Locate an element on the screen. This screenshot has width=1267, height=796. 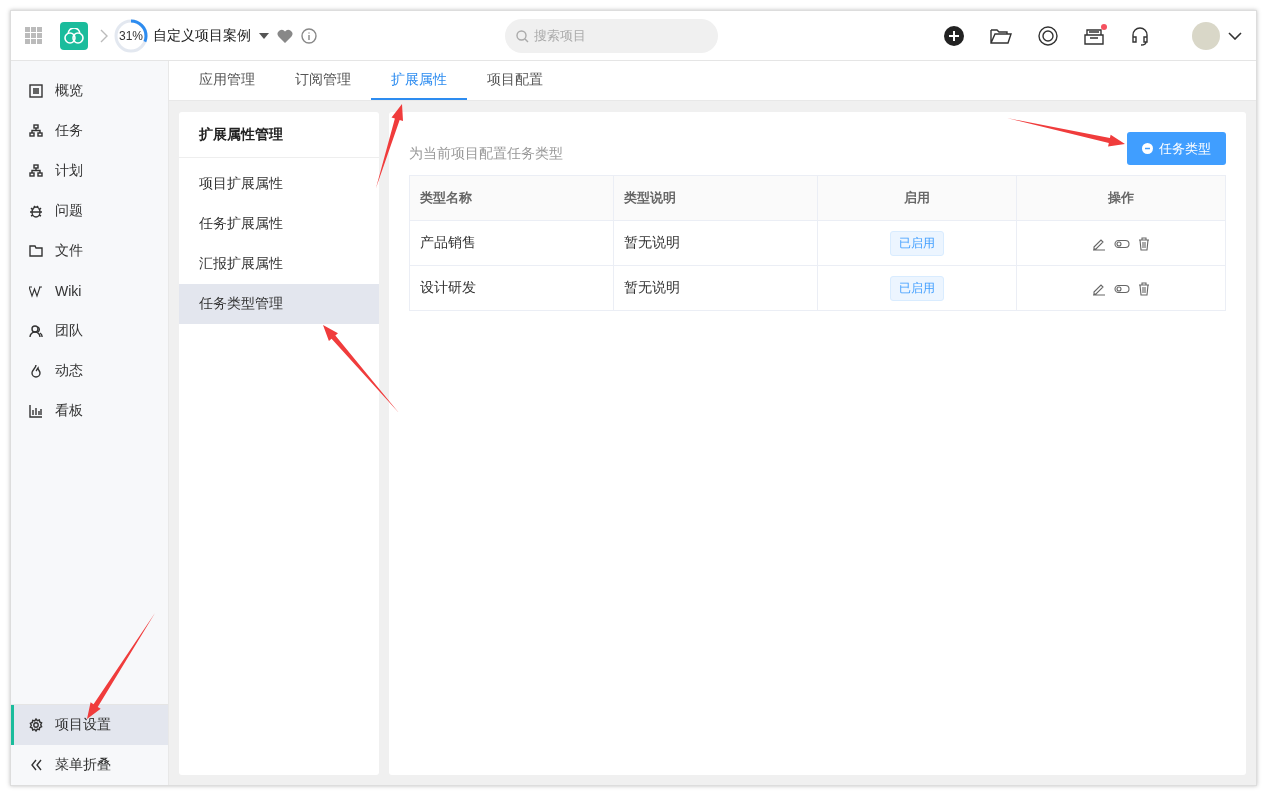
description-text: 为当前项目配置任务类型 is located at coordinates (486, 154).